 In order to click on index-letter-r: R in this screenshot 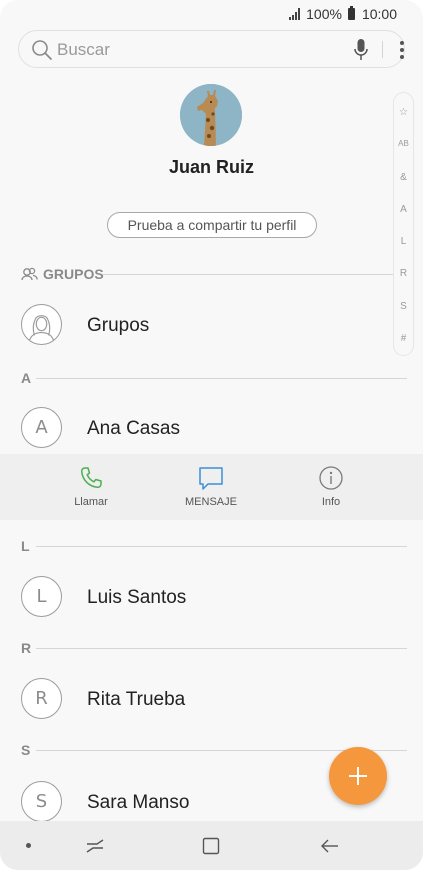, I will do `click(403, 273)`.